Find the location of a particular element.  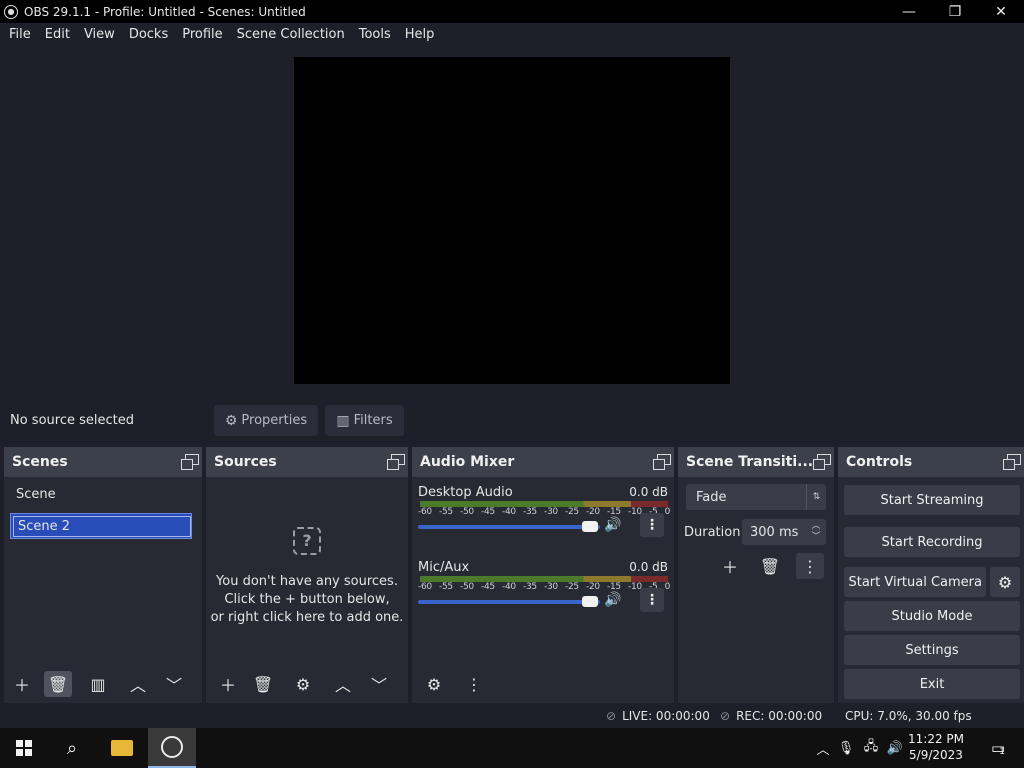

exit-button: Exit is located at coordinates (932, 684).